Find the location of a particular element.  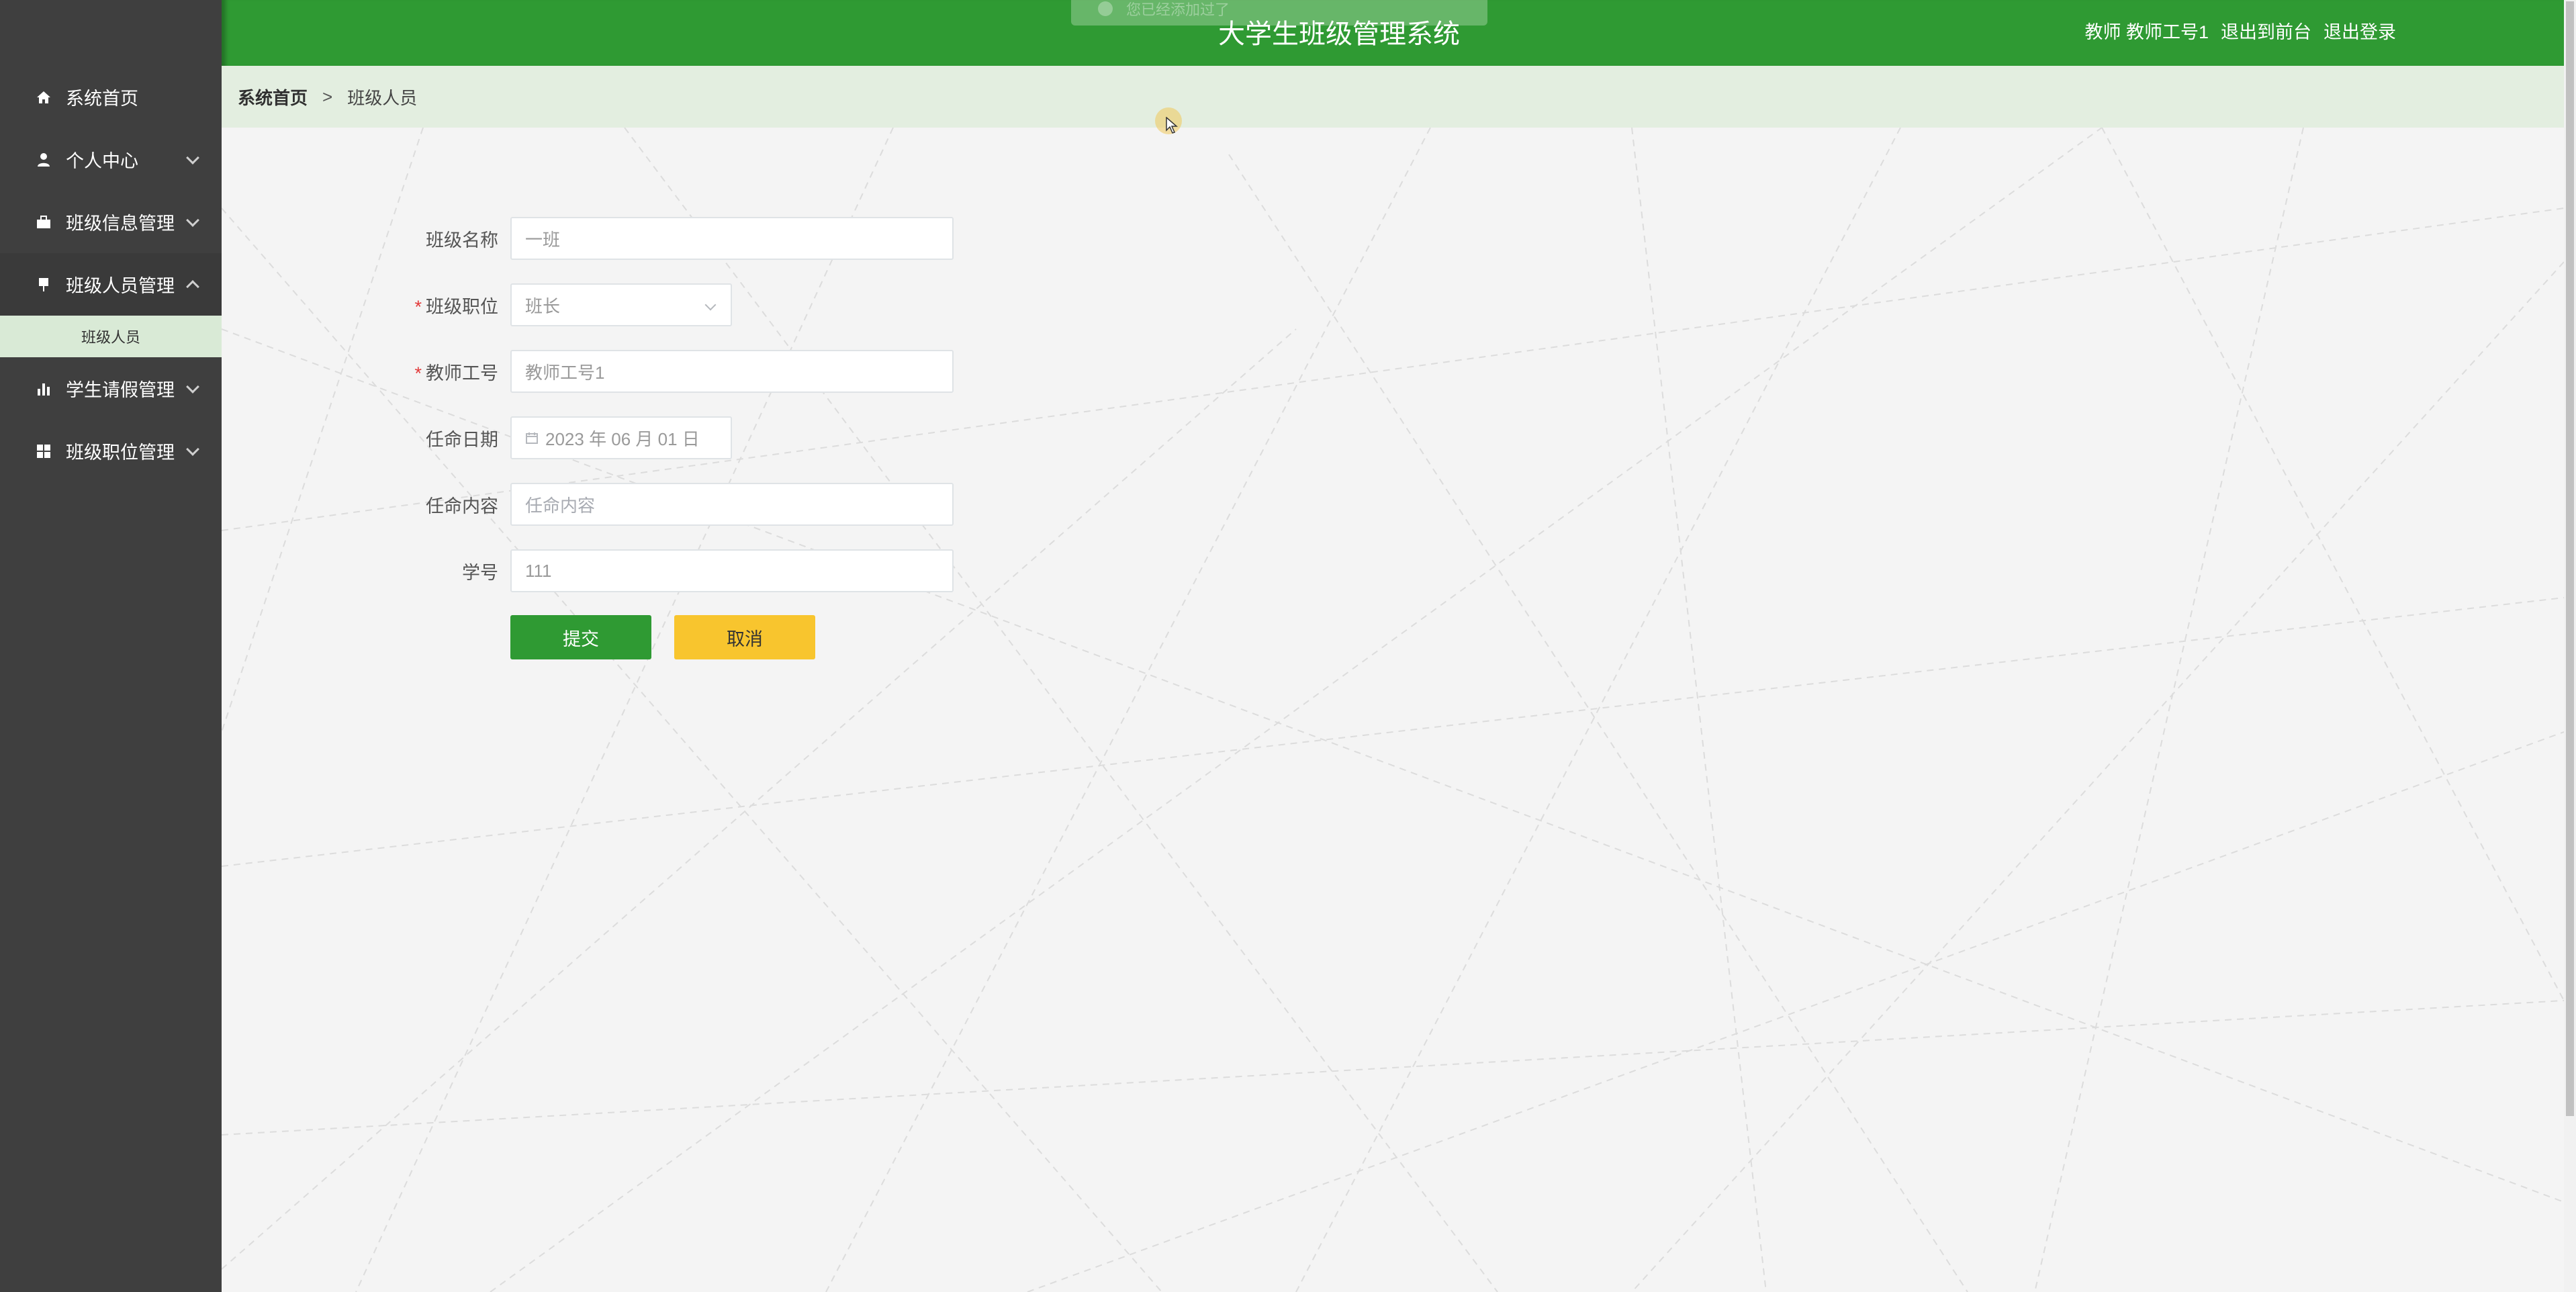

sidebar-brand-strip is located at coordinates (111, 33).